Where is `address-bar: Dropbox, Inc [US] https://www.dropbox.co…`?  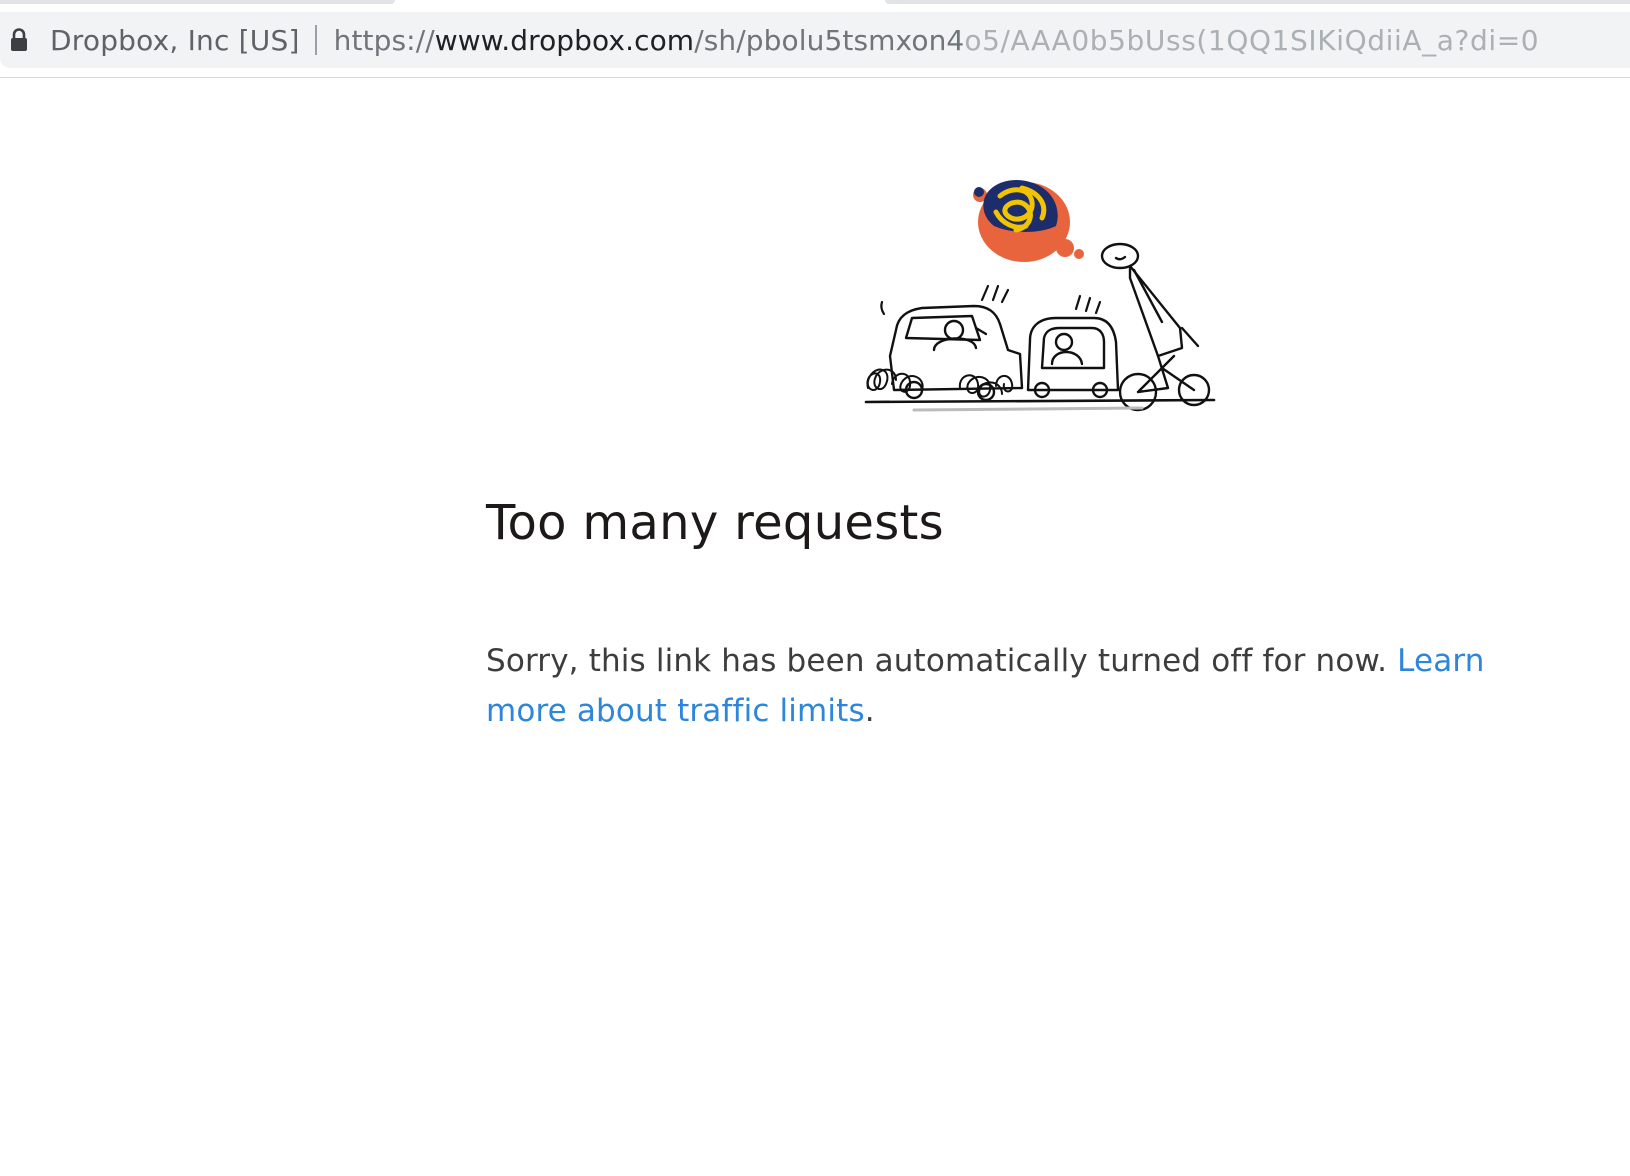
address-bar: Dropbox, Inc [US] https://www.dropbox.co… is located at coordinates (815, 40).